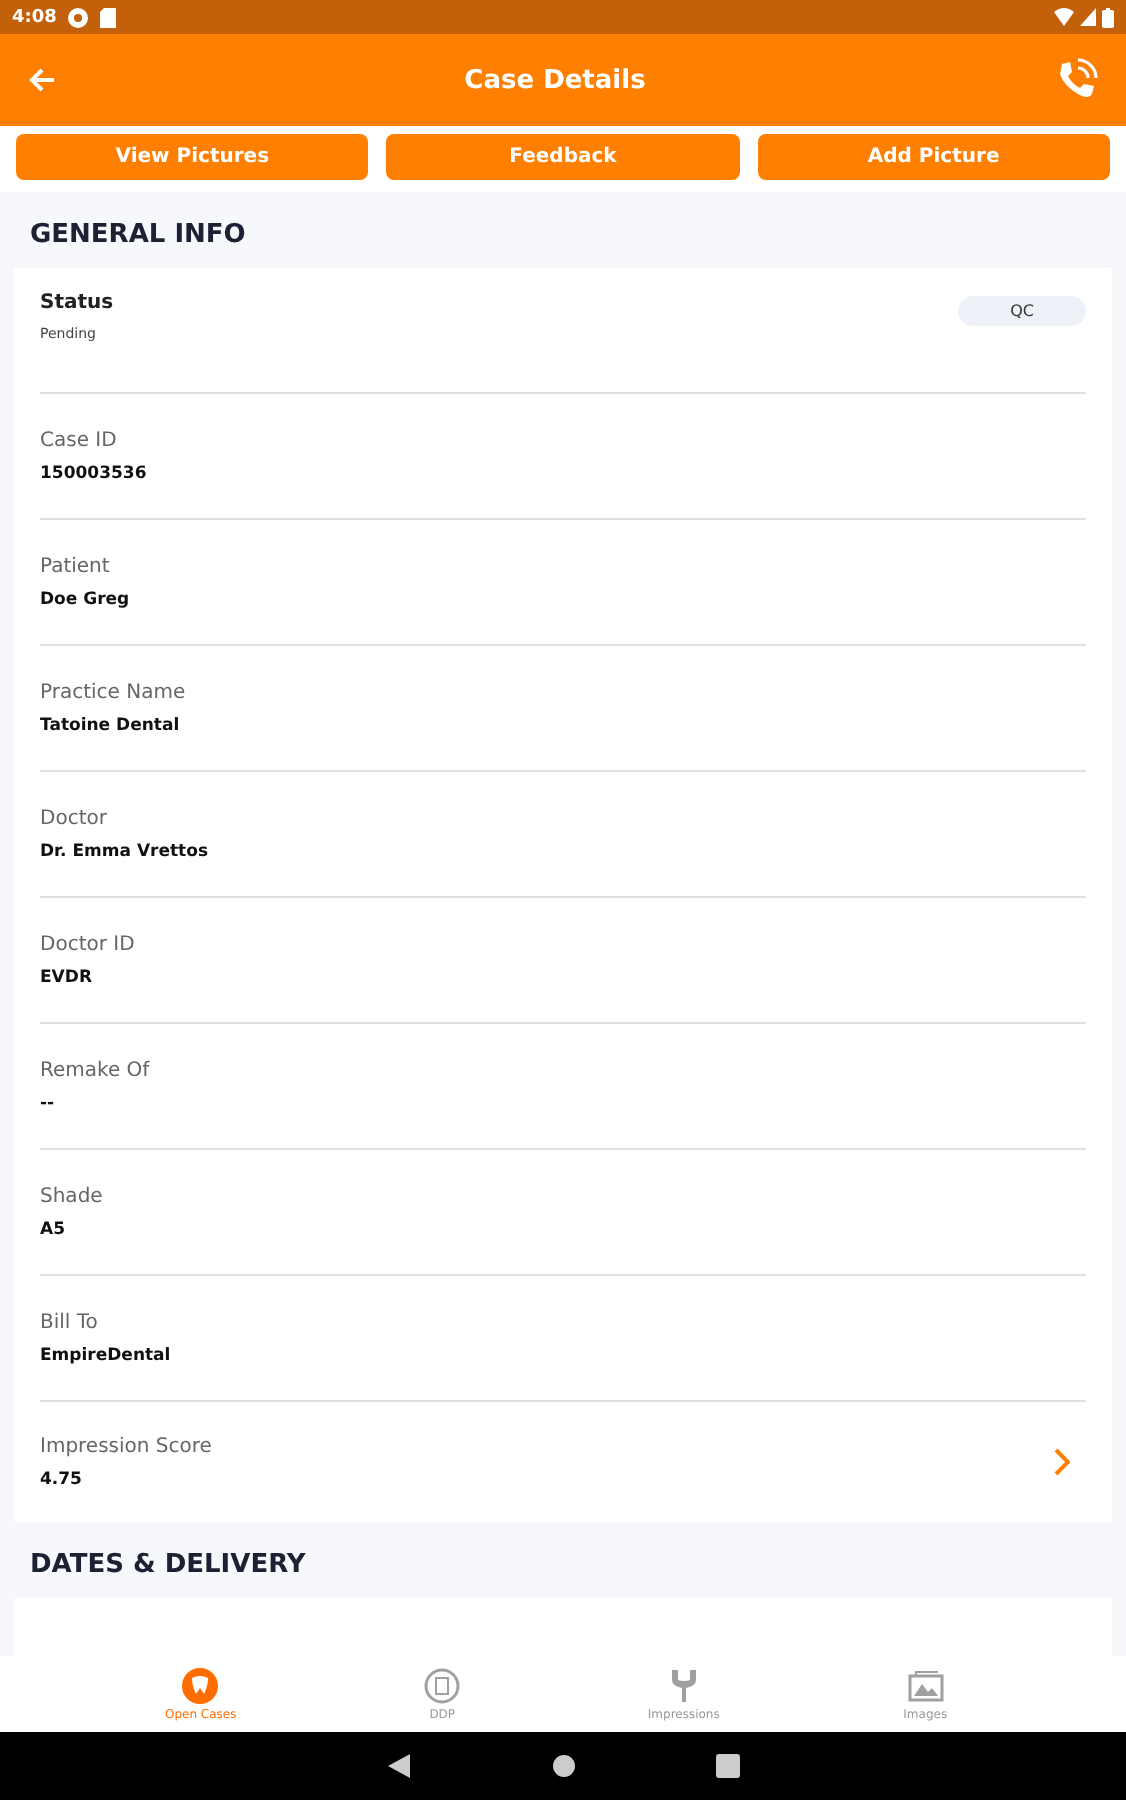 Image resolution: width=1126 pixels, height=1800 pixels. What do you see at coordinates (168, 1566) in the screenshot?
I see `section-heading: DATES & DELIVERY` at bounding box center [168, 1566].